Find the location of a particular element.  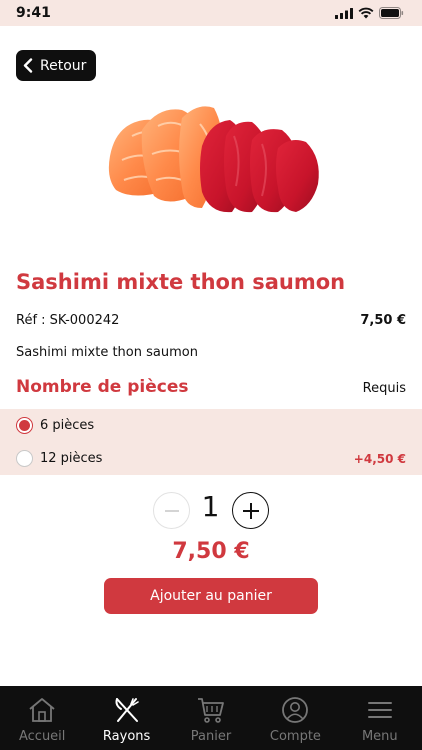

quantity-decrease-button is located at coordinates (171, 510).